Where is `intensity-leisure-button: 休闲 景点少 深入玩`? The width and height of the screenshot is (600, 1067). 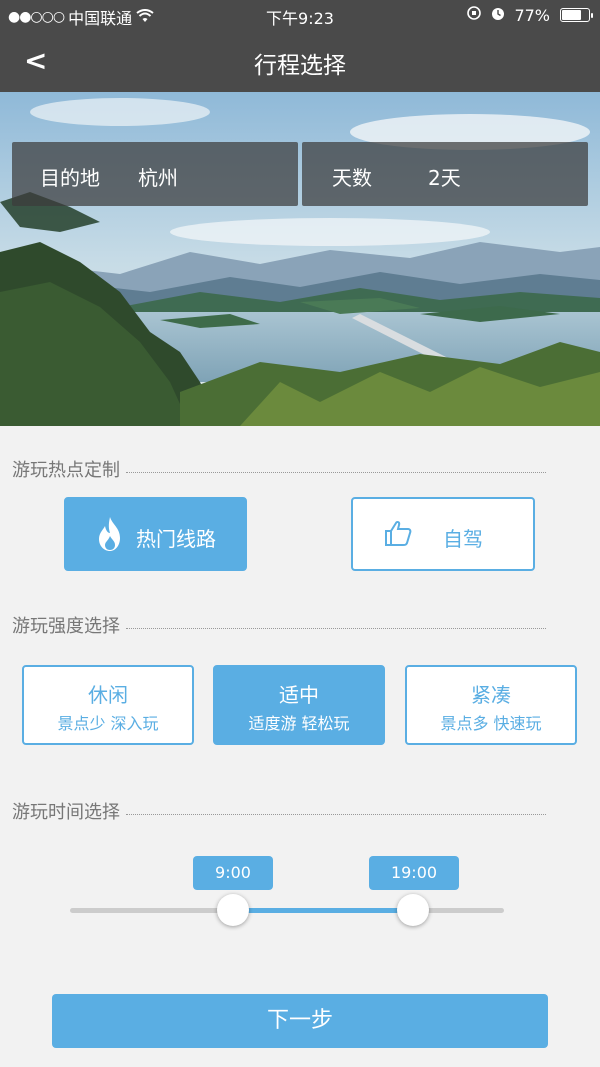 intensity-leisure-button: 休闲 景点少 深入玩 is located at coordinates (108, 705).